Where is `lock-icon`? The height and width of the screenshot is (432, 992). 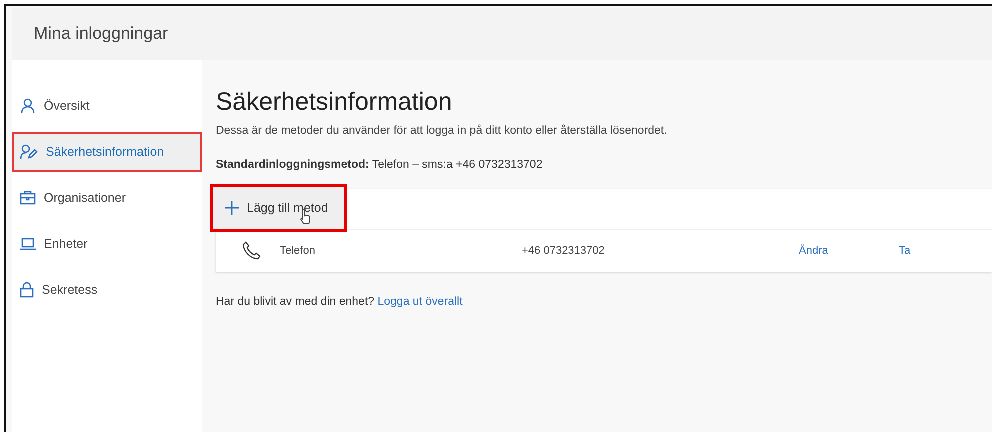
lock-icon is located at coordinates (27, 290).